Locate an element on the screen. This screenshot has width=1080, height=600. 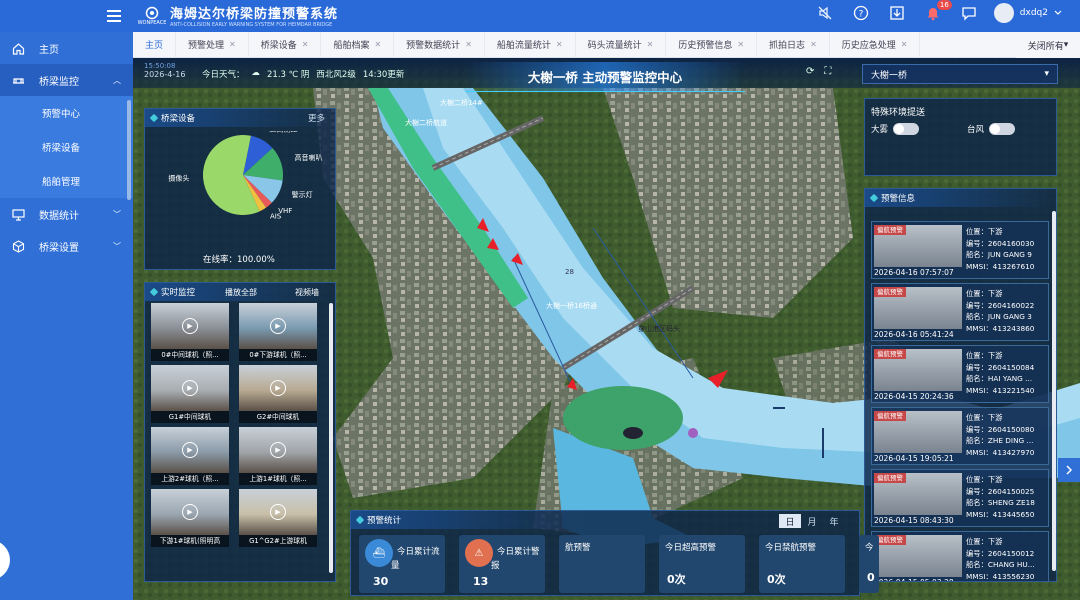
weather-wind: 西北风2级 is located at coordinates (336, 75).